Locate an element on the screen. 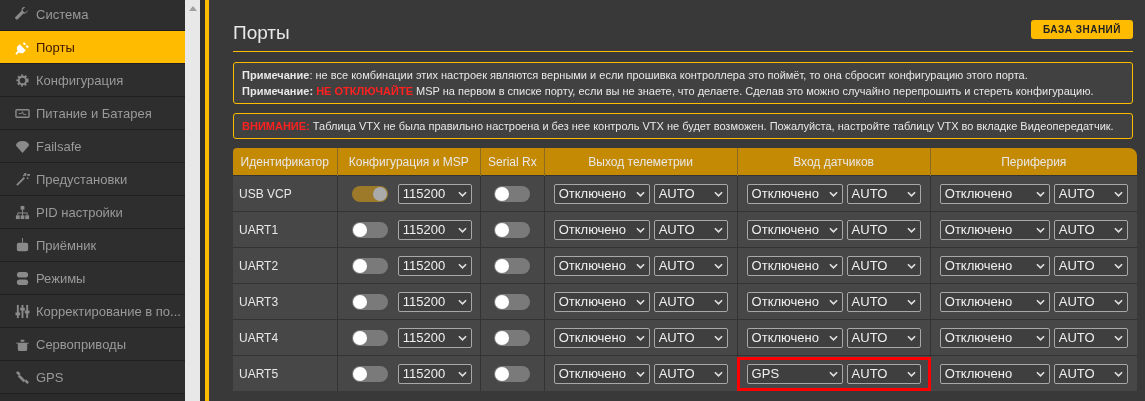  hierarchy-icon is located at coordinates (22, 212).